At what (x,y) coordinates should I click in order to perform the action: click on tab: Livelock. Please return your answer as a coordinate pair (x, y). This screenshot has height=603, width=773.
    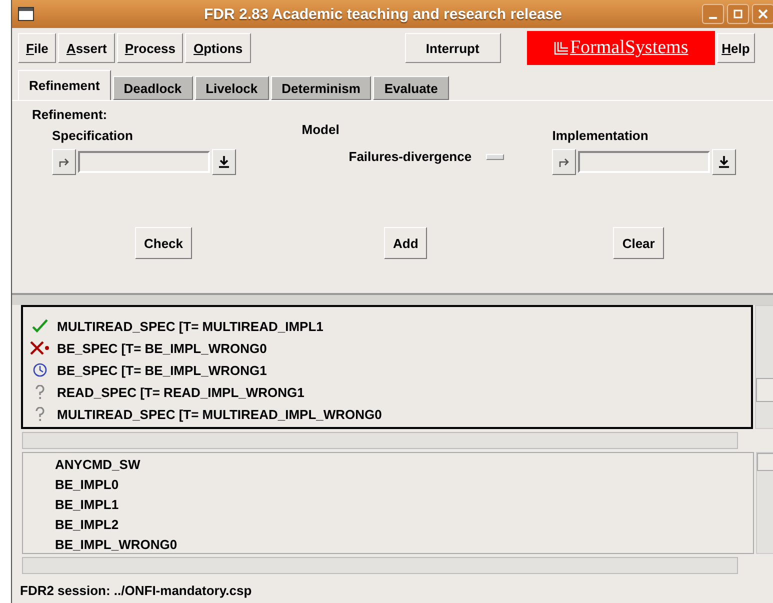
    Looking at the image, I should click on (231, 88).